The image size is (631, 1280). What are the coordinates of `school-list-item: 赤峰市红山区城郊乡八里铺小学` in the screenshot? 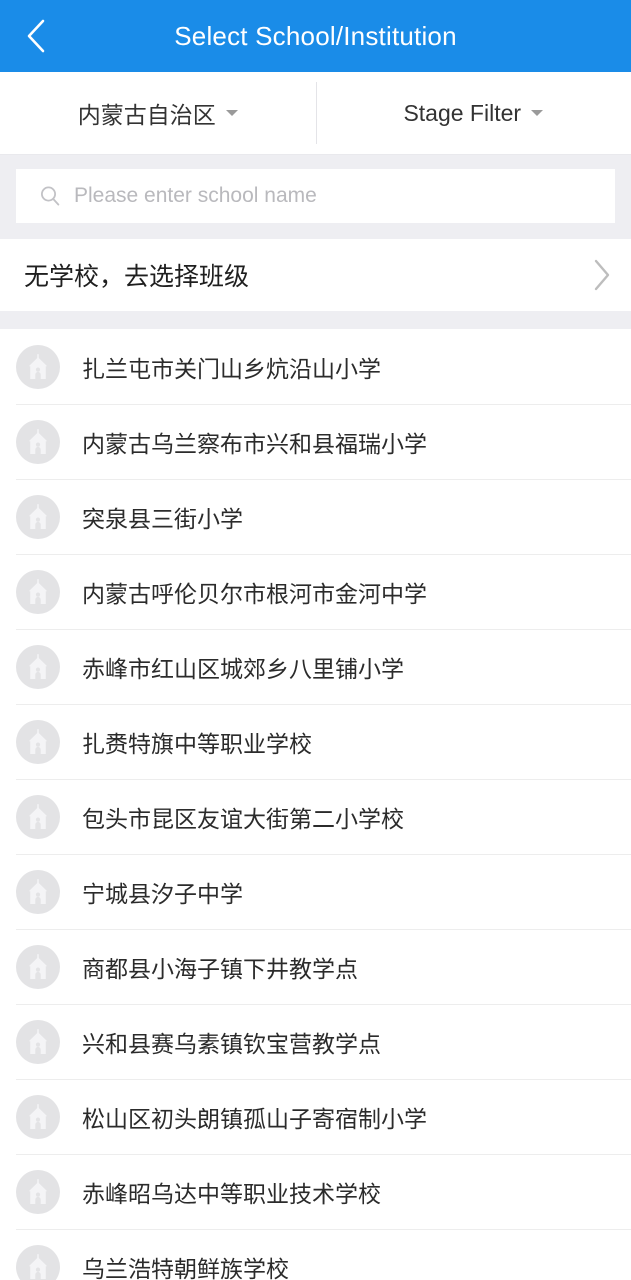 It's located at (315, 666).